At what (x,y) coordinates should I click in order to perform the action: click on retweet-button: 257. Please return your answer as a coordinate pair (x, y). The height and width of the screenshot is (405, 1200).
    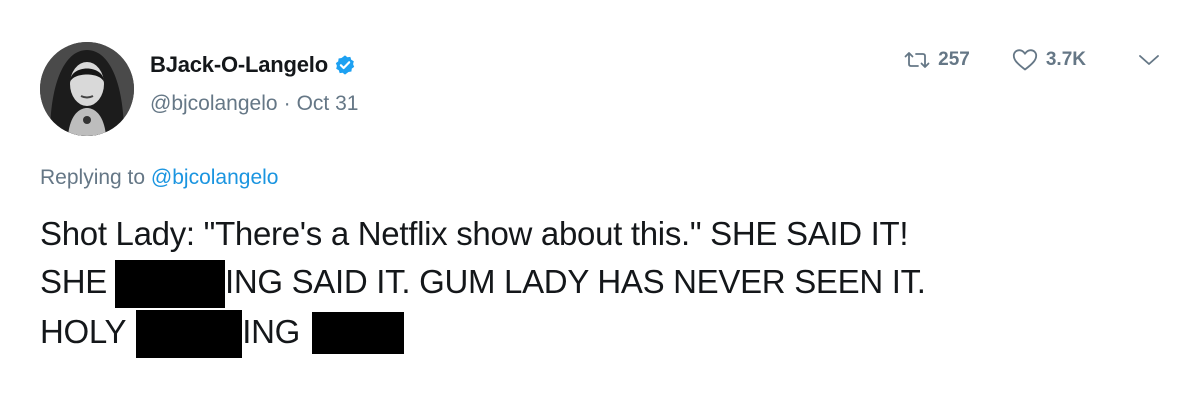
    Looking at the image, I should click on (937, 60).